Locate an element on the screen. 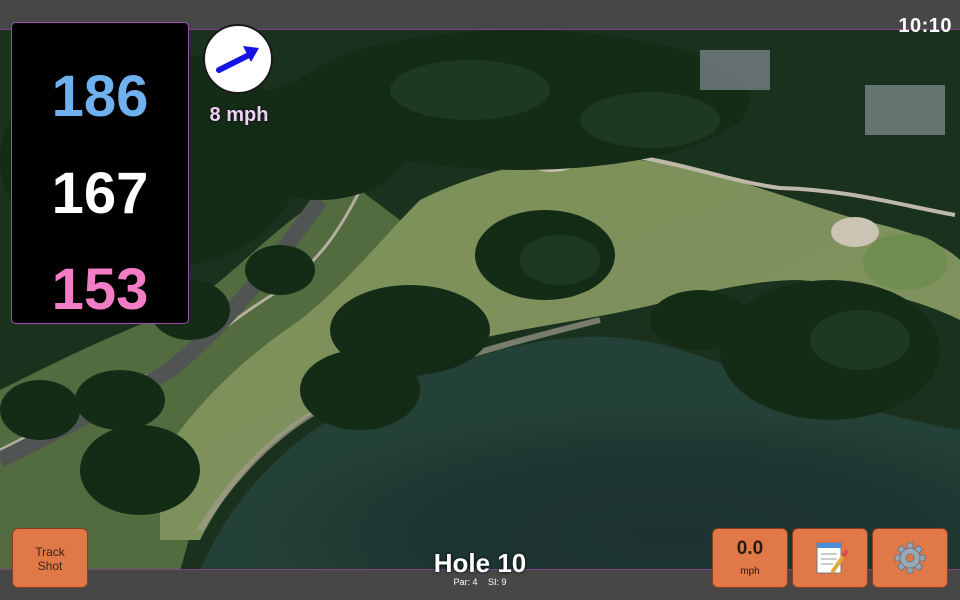 The width and height of the screenshot is (960, 600). speed-value: 0.0 is located at coordinates (750, 548).